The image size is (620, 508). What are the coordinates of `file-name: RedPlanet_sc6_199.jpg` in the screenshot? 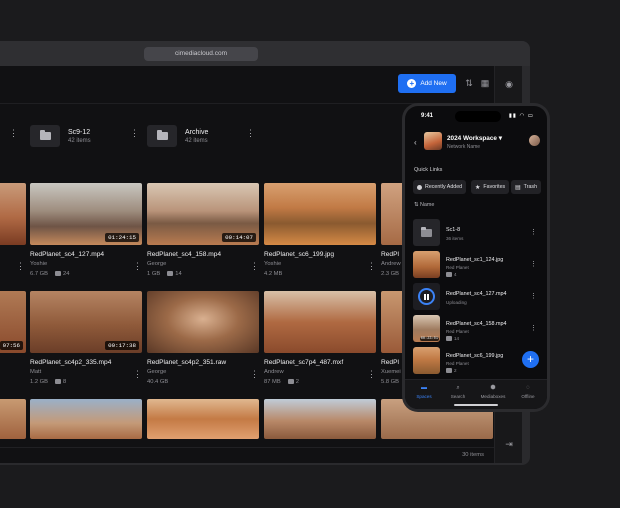 It's located at (299, 254).